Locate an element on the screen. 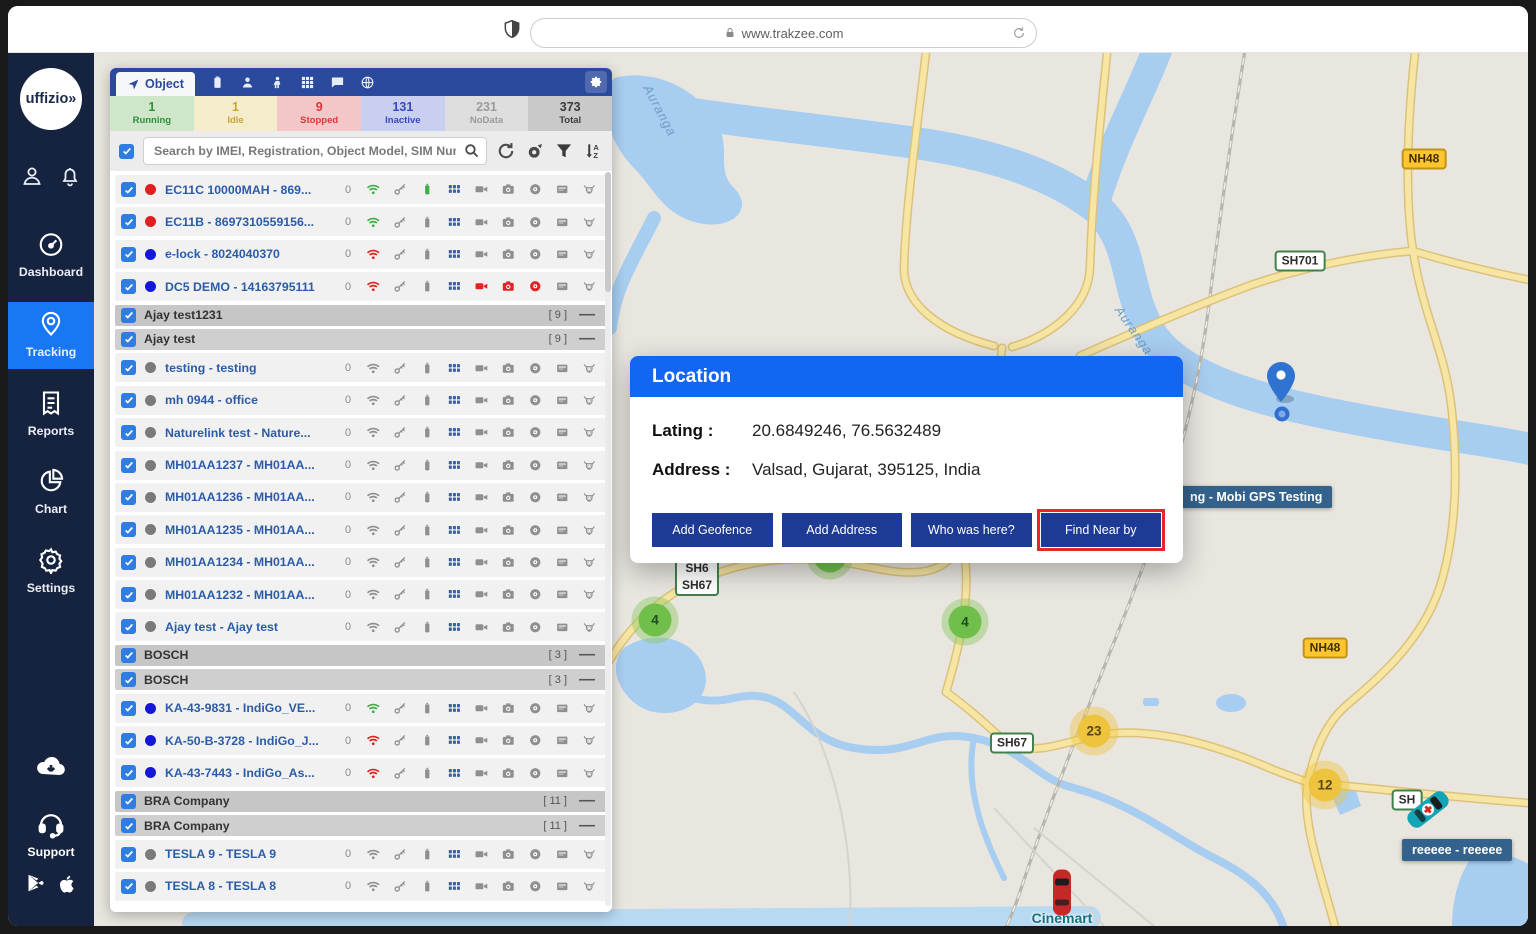 This screenshot has height=934, width=1536. user-icon is located at coordinates (32, 176).